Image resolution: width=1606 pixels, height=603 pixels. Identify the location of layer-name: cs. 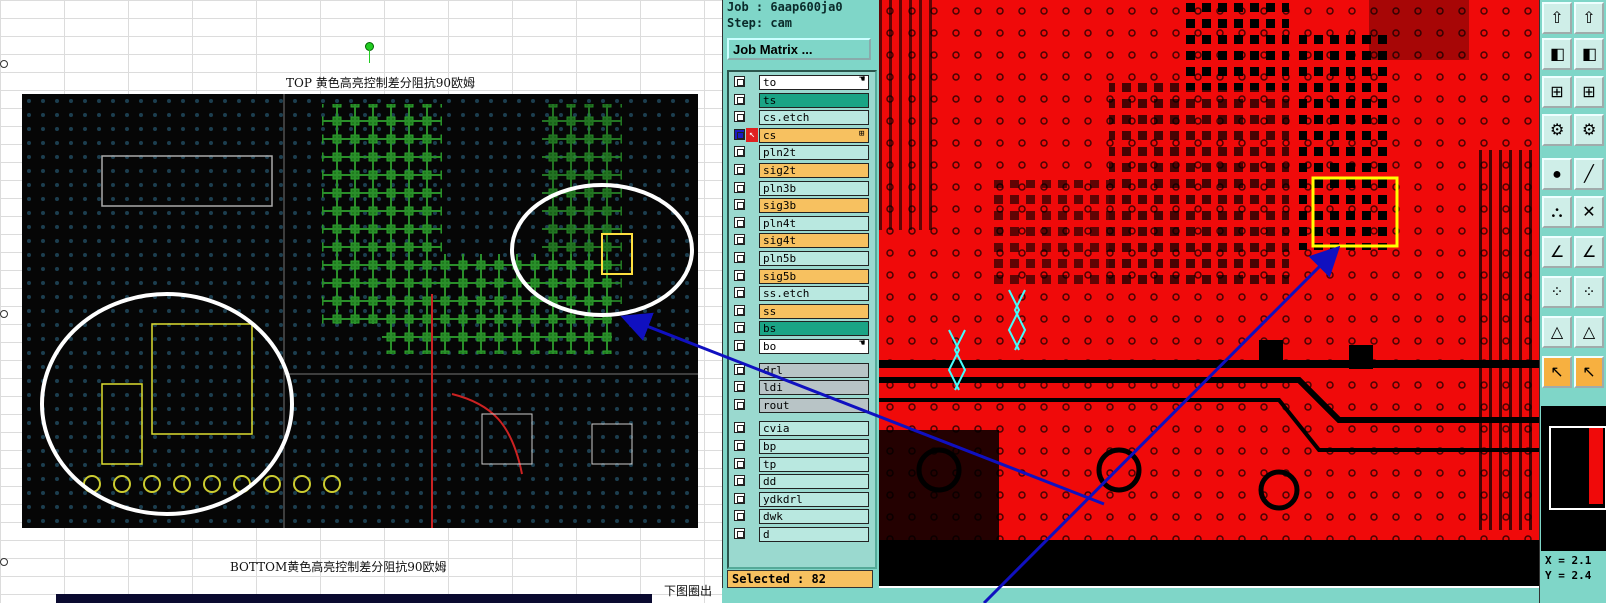
(814, 135).